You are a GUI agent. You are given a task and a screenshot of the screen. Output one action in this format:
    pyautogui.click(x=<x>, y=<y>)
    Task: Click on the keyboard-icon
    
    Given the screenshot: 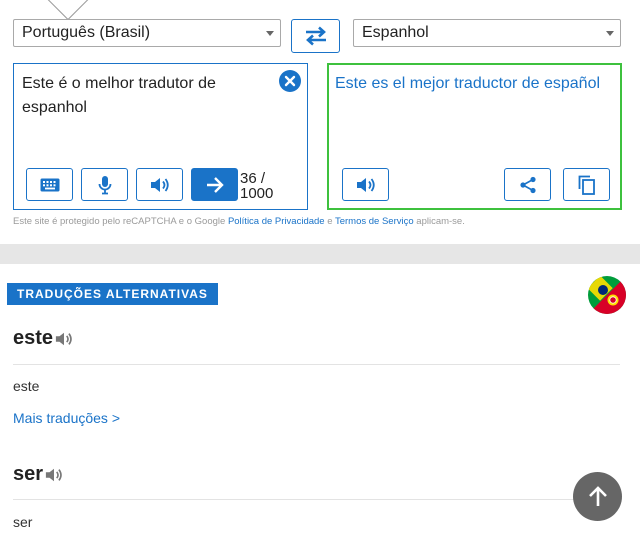 What is the action you would take?
    pyautogui.click(x=49, y=184)
    